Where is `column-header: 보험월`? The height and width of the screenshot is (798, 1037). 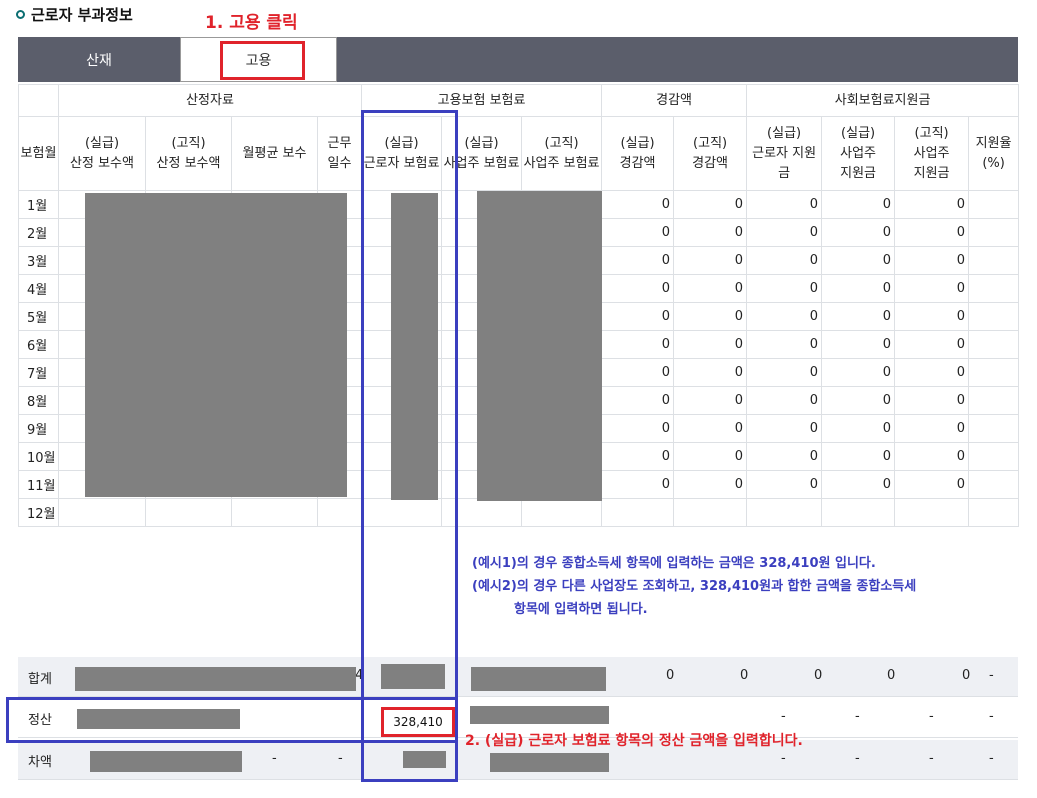 column-header: 보험월 is located at coordinates (38, 153).